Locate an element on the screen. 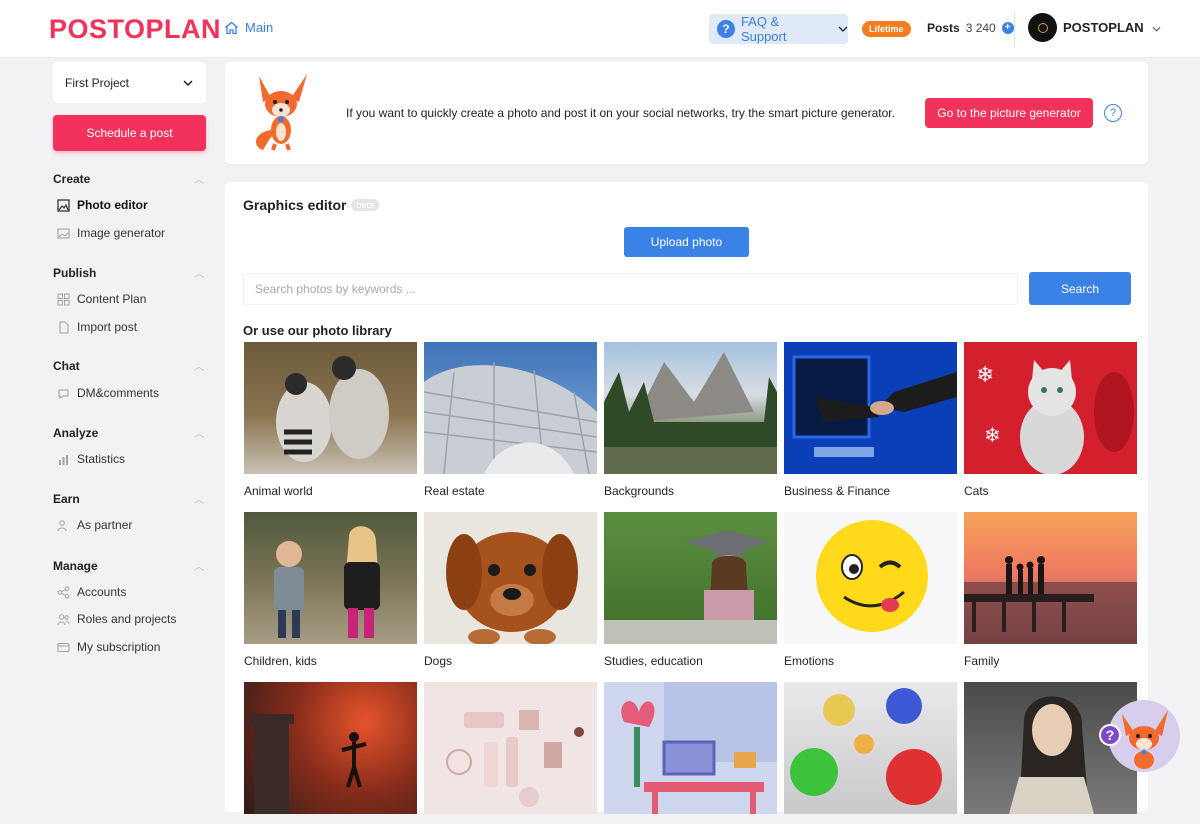 The width and height of the screenshot is (1200, 824). chat-bubble-icon is located at coordinates (63, 393).